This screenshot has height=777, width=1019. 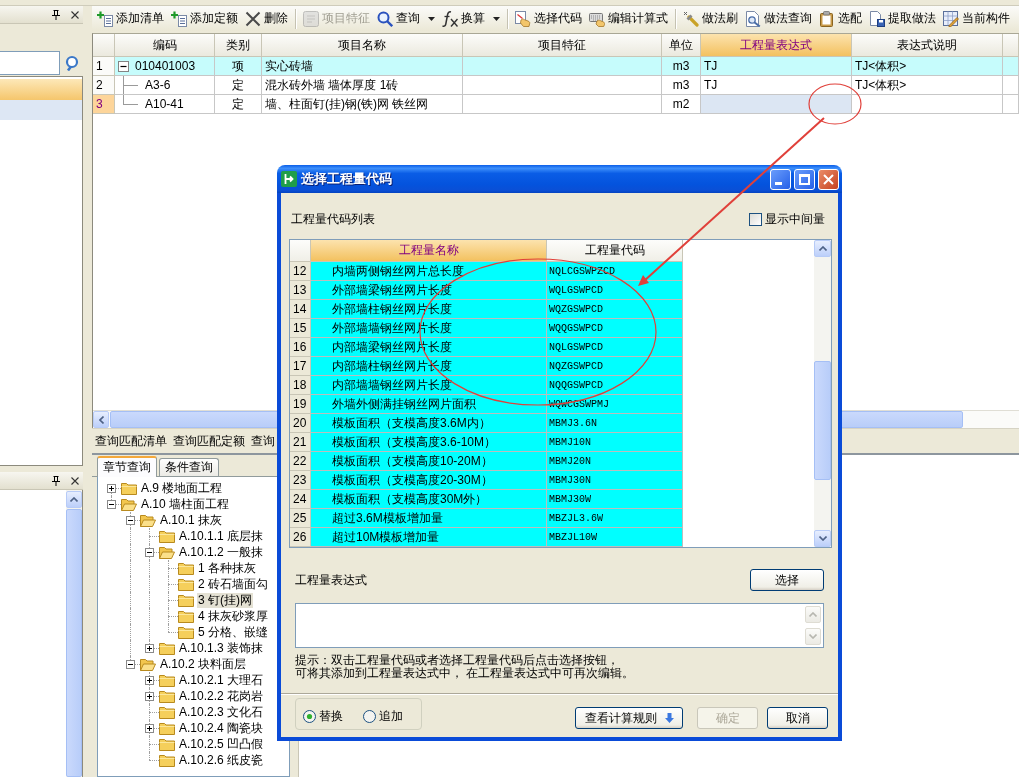 I want to click on table-cell: 实心砖墙, so click(x=362, y=66).